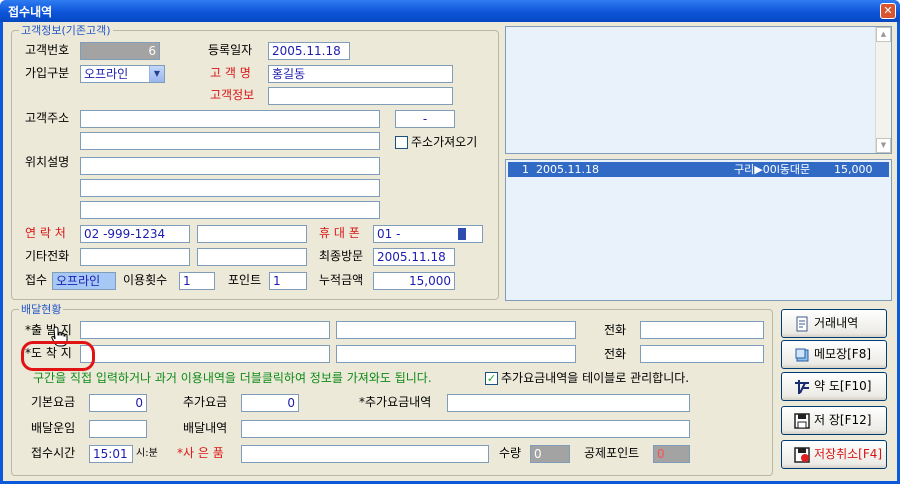  What do you see at coordinates (230, 73) in the screenshot?
I see `customer-name-label: 고 객 명` at bounding box center [230, 73].